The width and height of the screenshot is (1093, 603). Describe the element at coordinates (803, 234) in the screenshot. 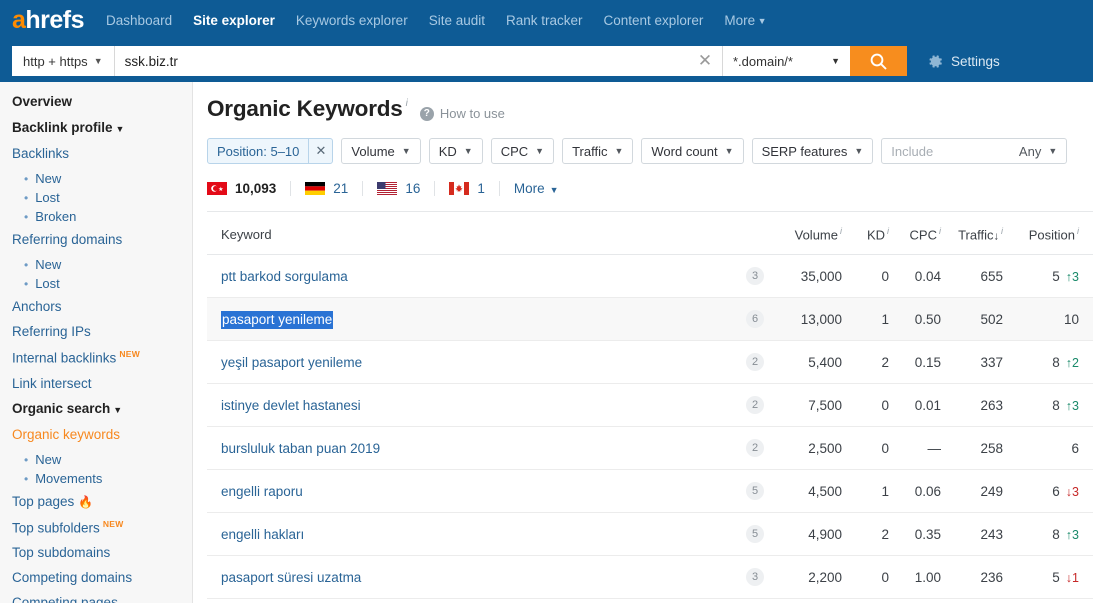

I see `column-header-volume: Volume i` at that location.